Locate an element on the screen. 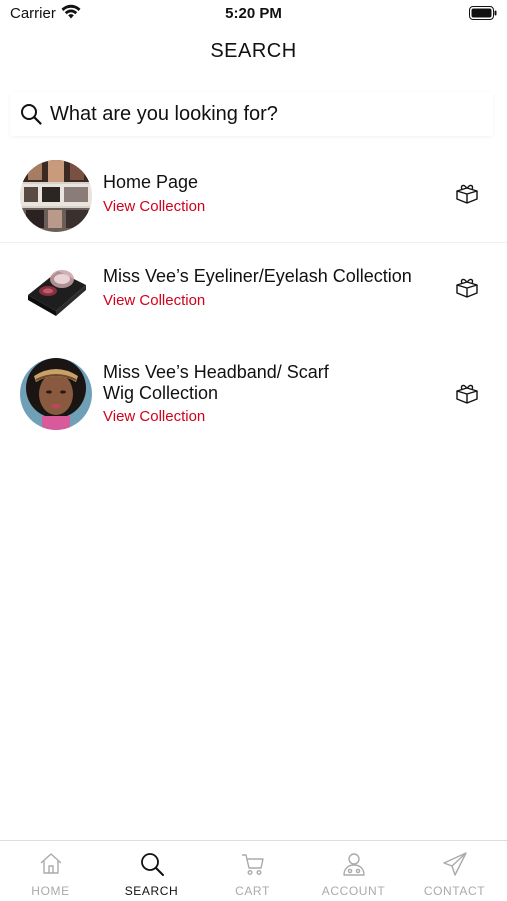 This screenshot has width=507, height=901. search-icon is located at coordinates (31, 116).